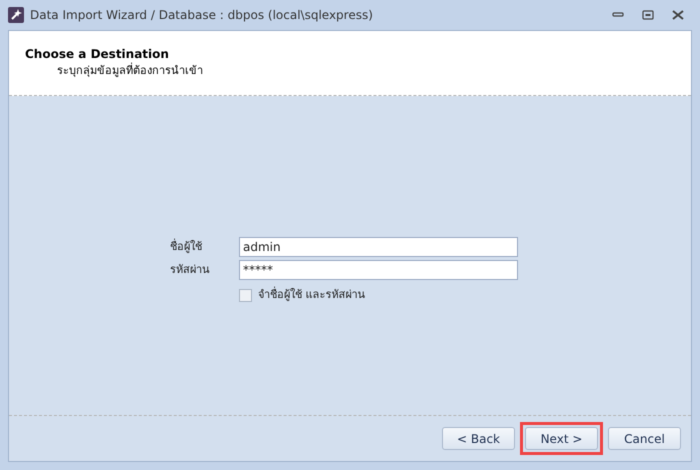 The width and height of the screenshot is (700, 470). I want to click on input-field: admin, so click(378, 247).